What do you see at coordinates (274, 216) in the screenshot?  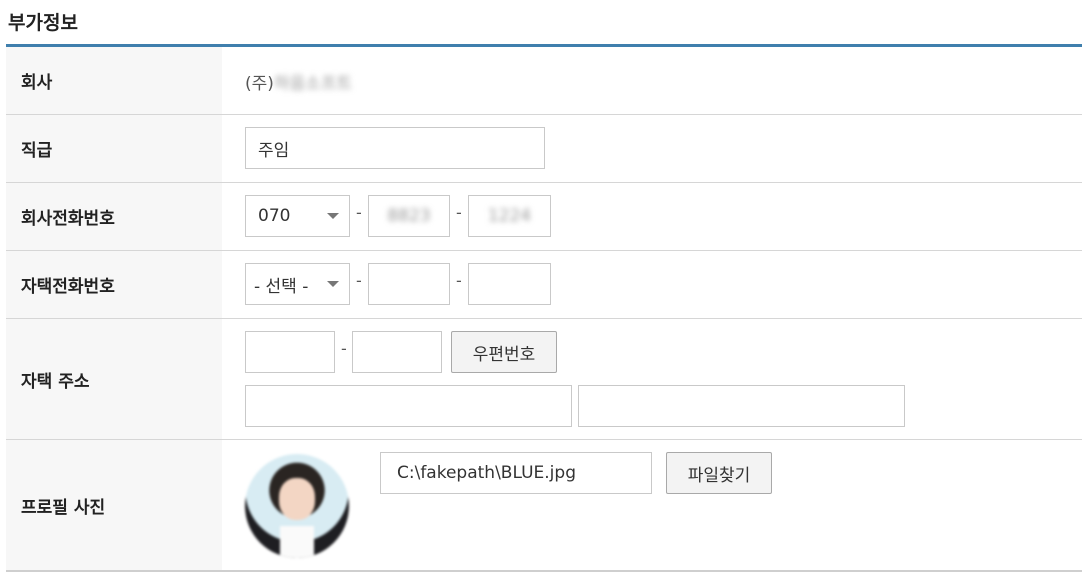 I see `company-phone-area-value: 070` at bounding box center [274, 216].